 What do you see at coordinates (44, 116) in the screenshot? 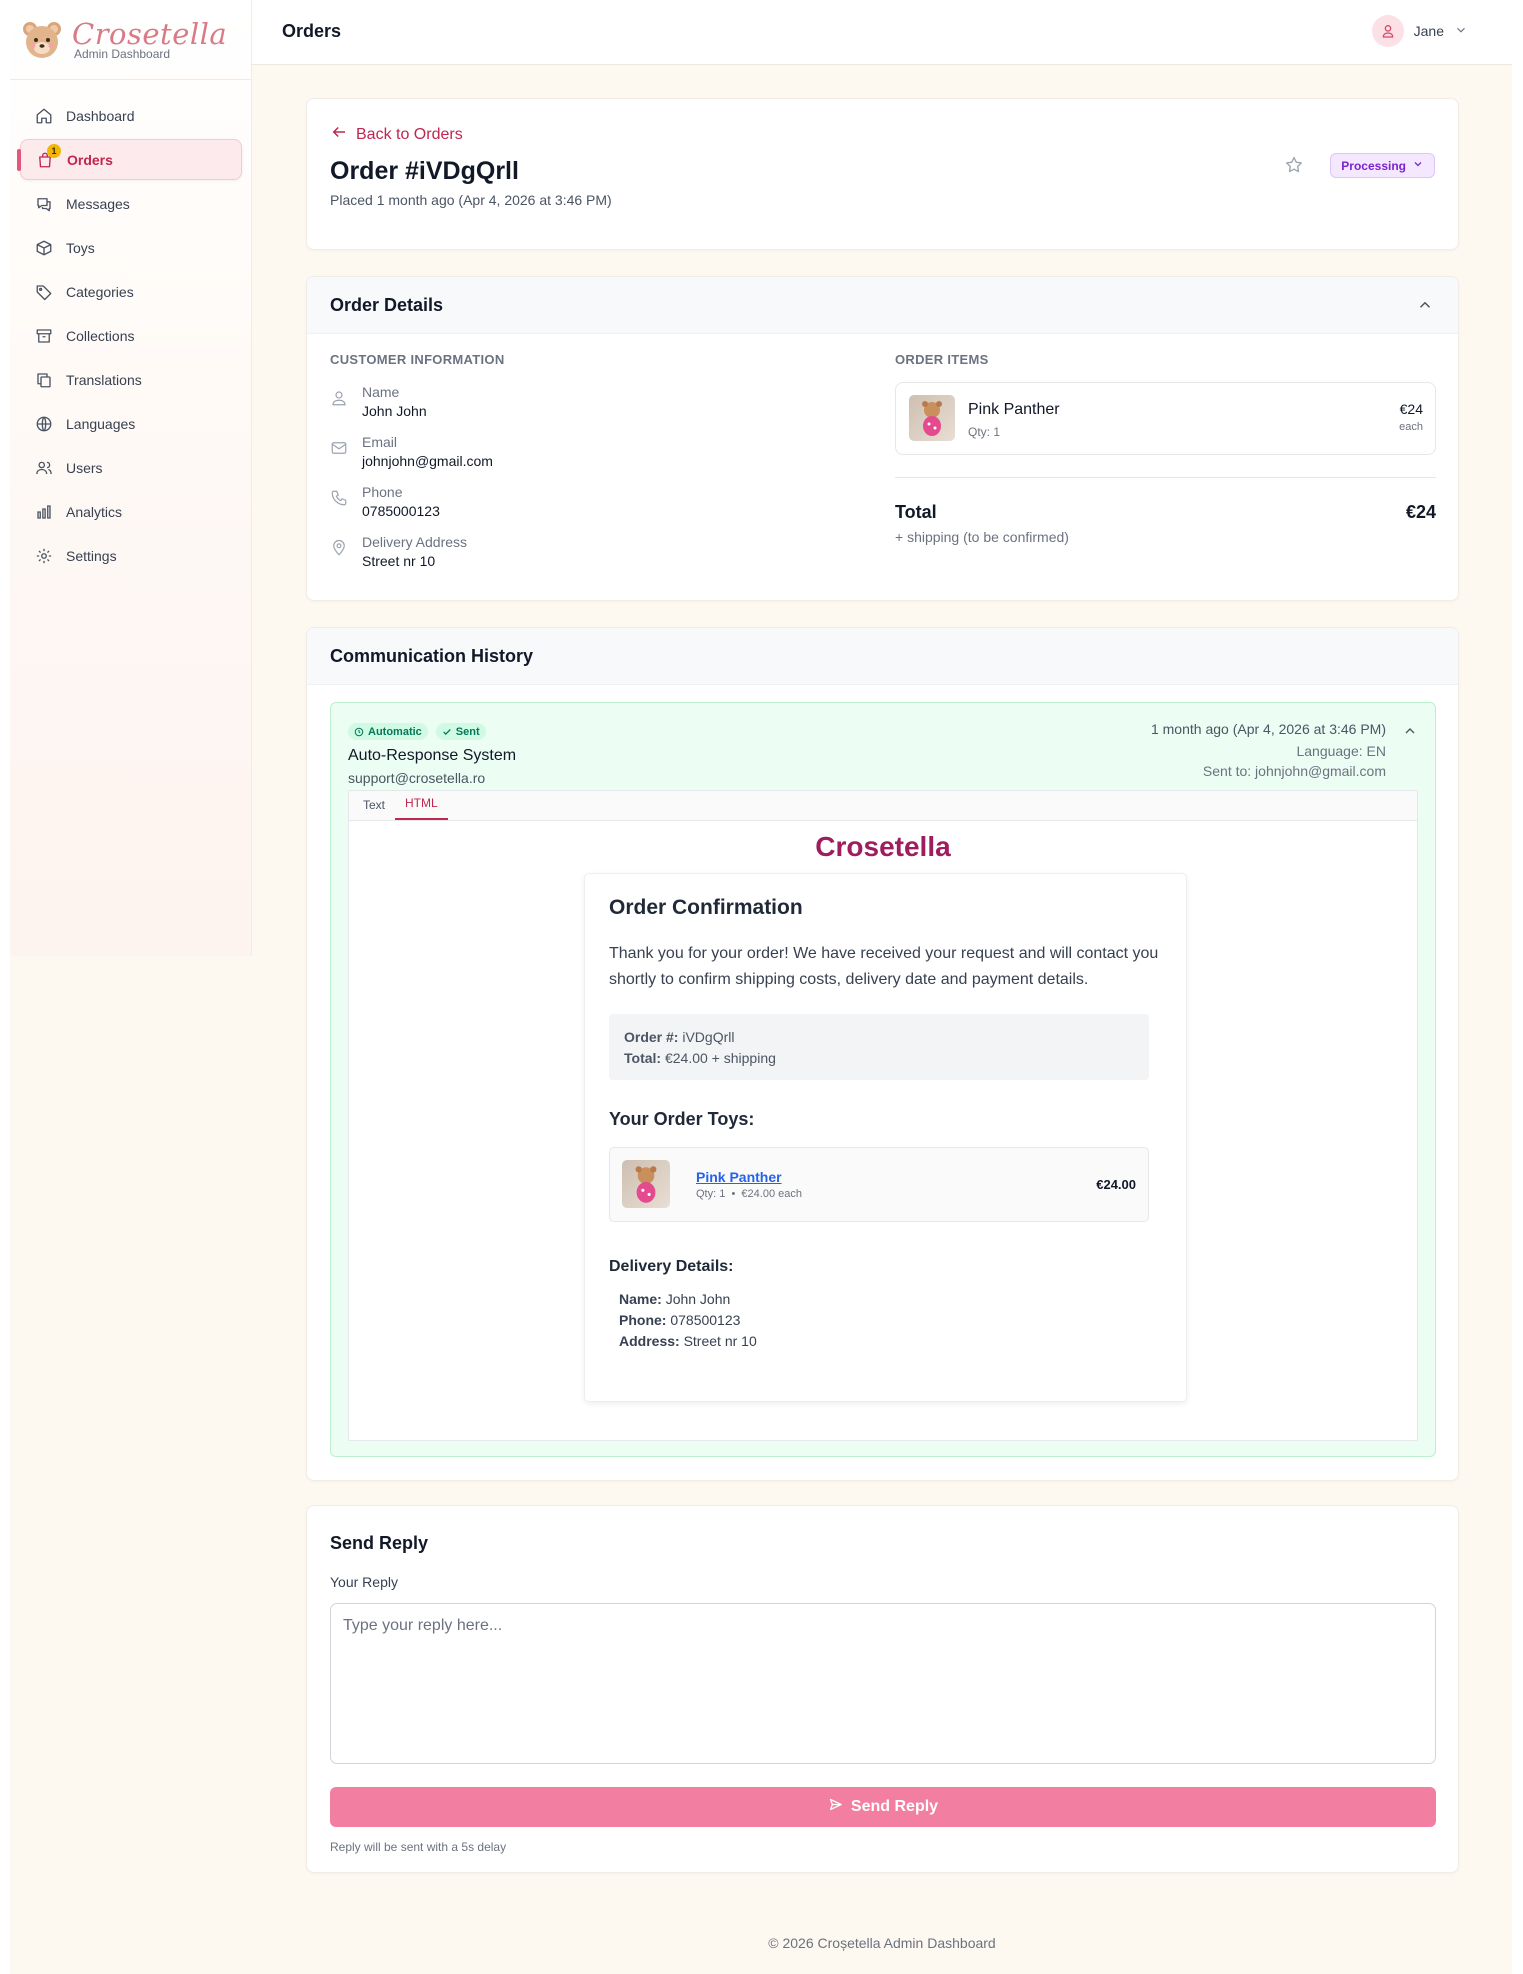
I see `home-icon` at bounding box center [44, 116].